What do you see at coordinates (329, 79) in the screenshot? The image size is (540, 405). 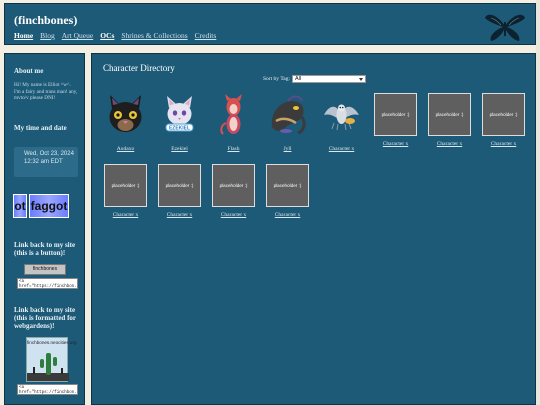 I see `sort-select: All` at bounding box center [329, 79].